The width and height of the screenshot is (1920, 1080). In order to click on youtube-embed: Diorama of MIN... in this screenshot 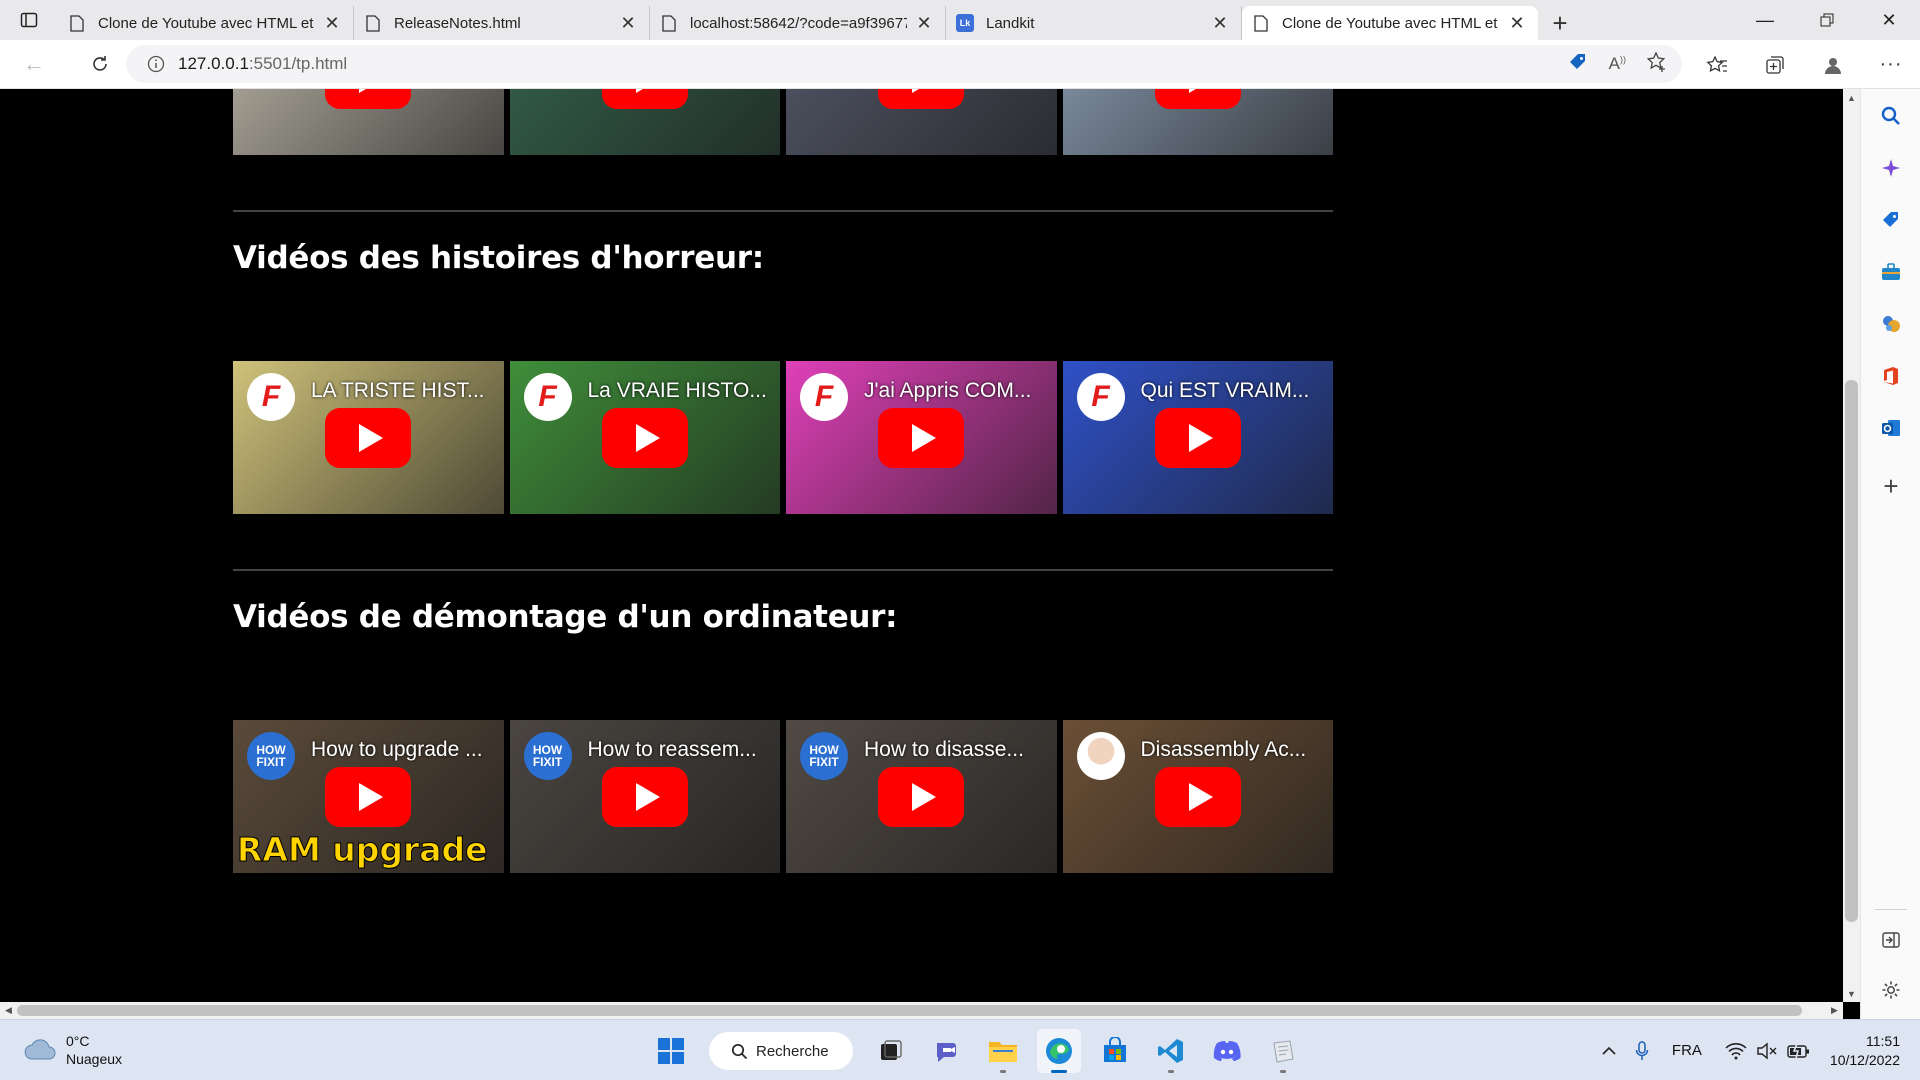, I will do `click(644, 122)`.